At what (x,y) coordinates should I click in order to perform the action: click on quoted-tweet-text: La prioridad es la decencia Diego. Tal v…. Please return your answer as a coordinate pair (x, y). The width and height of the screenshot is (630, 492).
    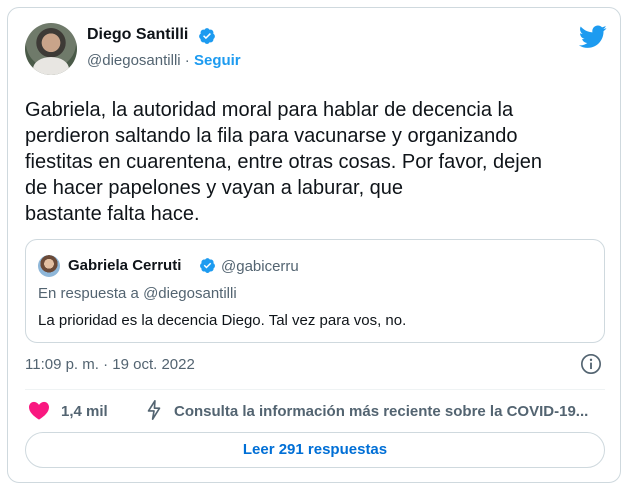
    Looking at the image, I should click on (222, 320).